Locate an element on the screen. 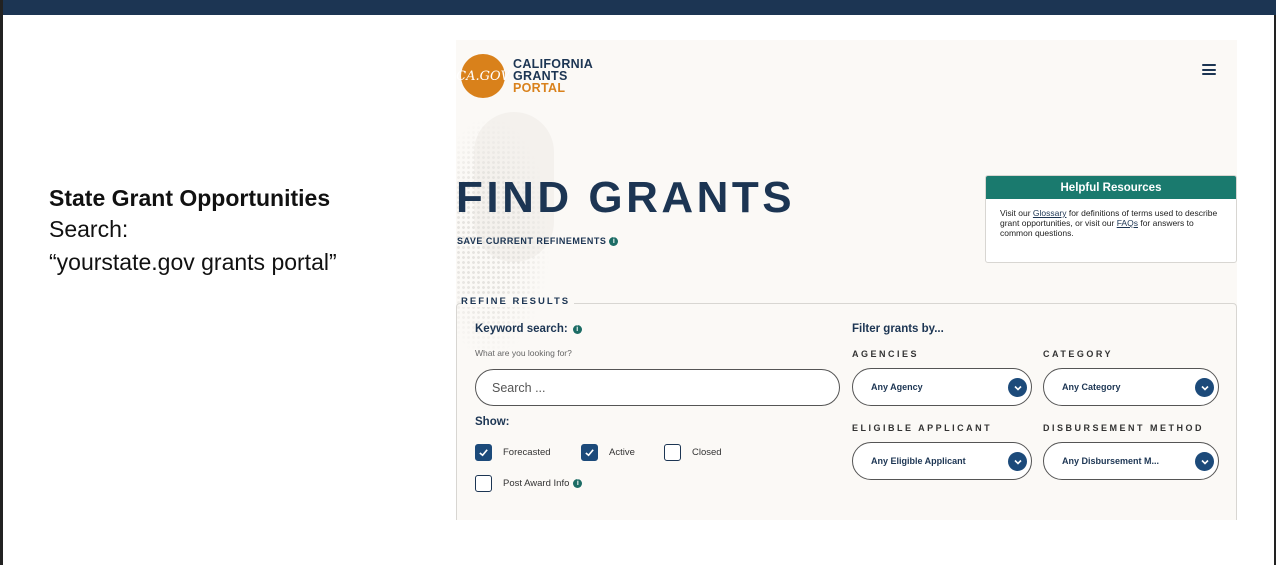 The width and height of the screenshot is (1276, 565). caption-line-search: Search: is located at coordinates (89, 229).